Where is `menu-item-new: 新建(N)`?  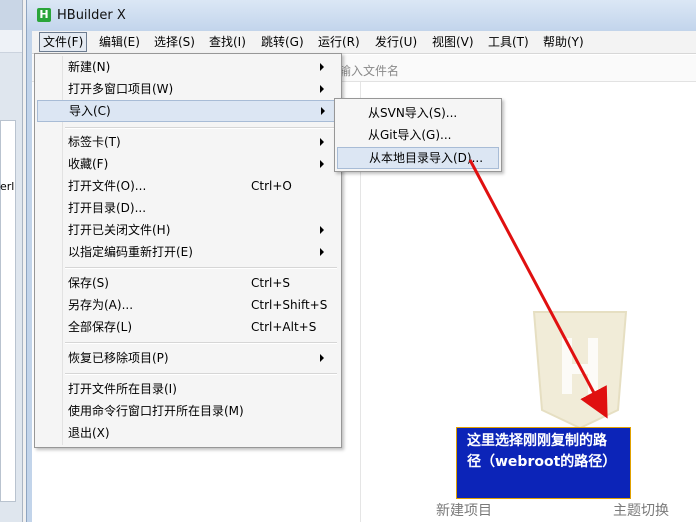
menu-item-new: 新建(N) is located at coordinates (188, 67).